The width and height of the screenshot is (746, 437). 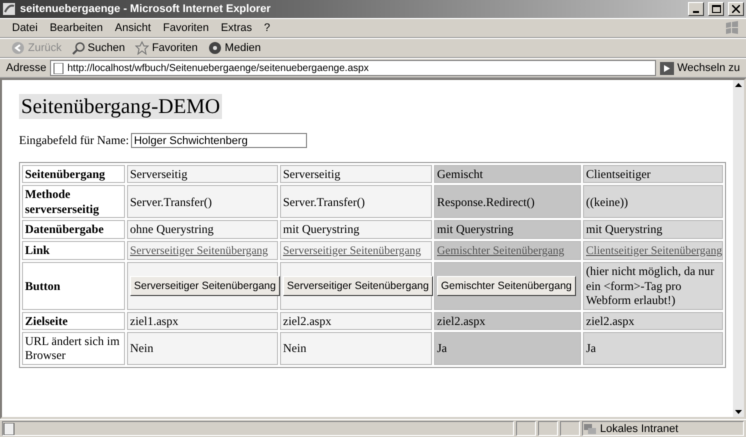 What do you see at coordinates (185, 28) in the screenshot?
I see `menu-item: Favoriten` at bounding box center [185, 28].